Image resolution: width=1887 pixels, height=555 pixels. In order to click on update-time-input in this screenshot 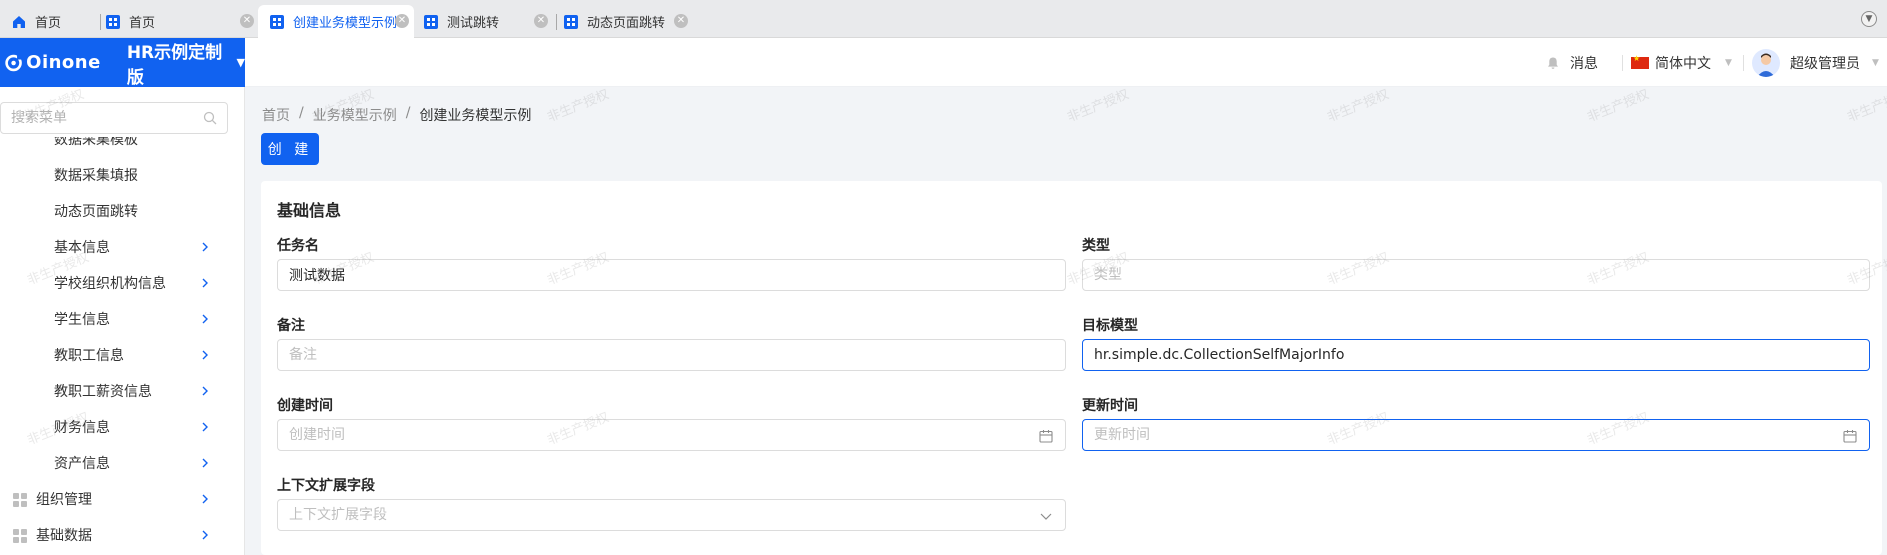, I will do `click(1476, 435)`.